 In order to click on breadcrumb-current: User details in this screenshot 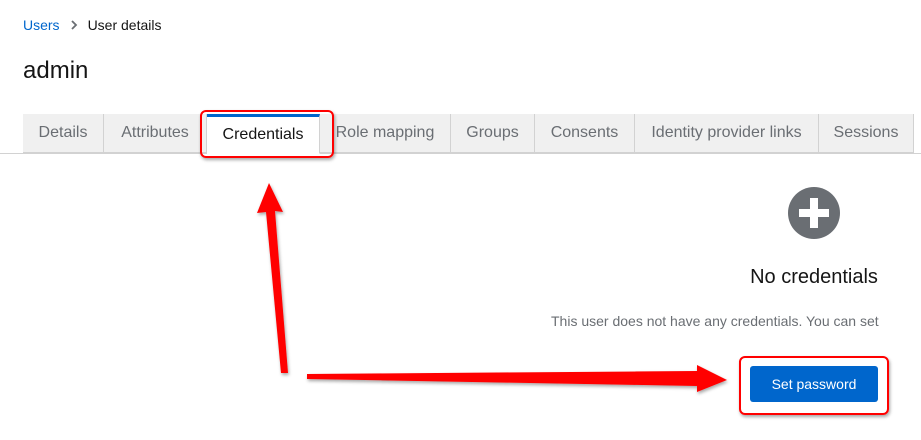, I will do `click(124, 25)`.